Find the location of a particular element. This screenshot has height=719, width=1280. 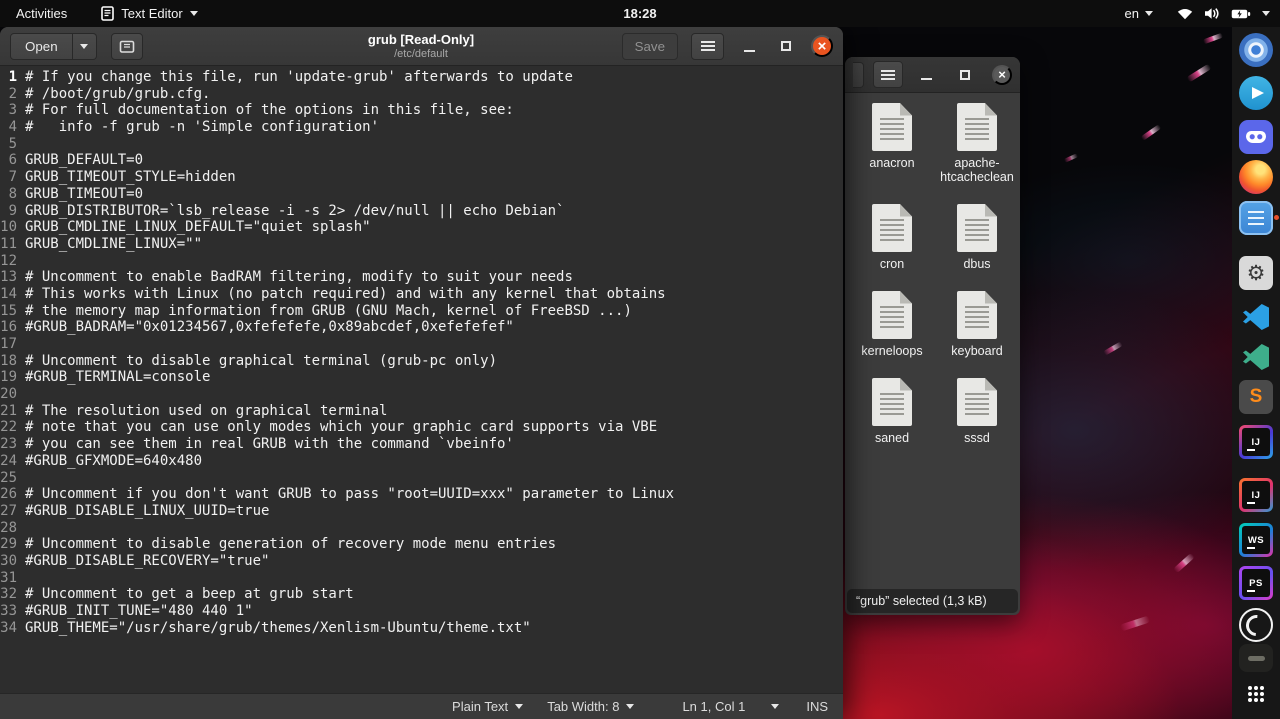

dock-obs is located at coordinates (1256, 625).